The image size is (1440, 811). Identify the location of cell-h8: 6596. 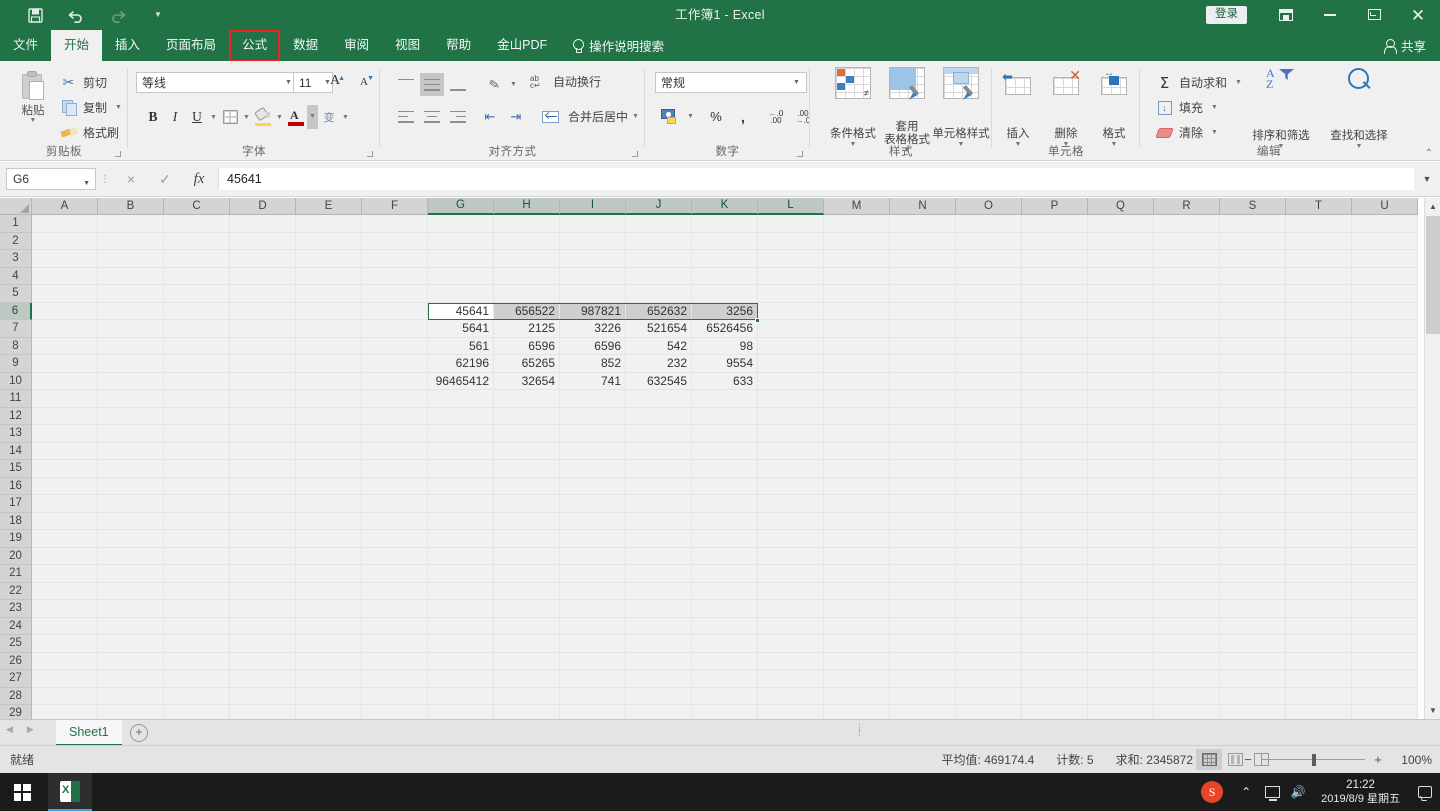
(527, 346).